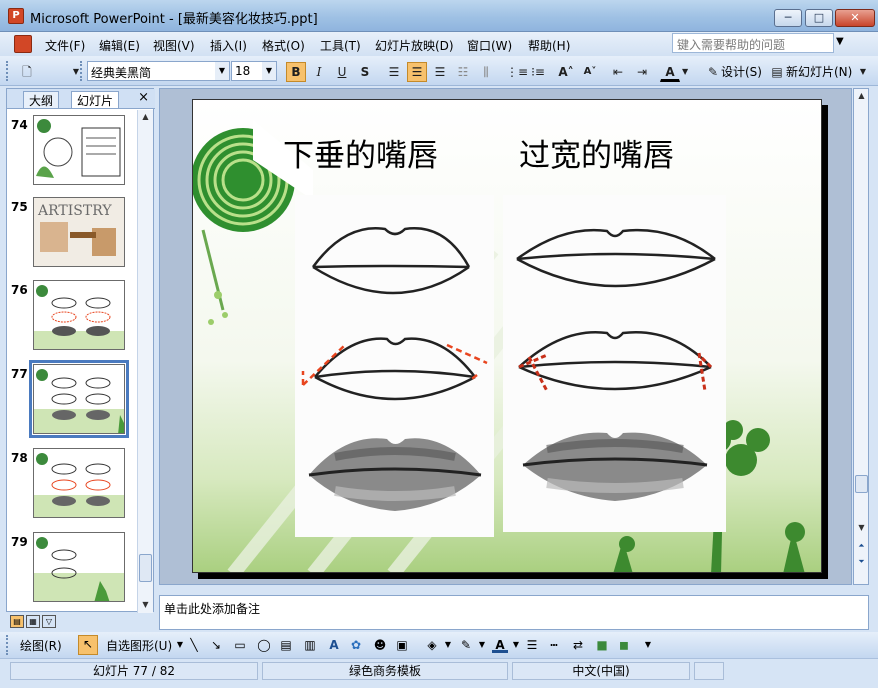 The height and width of the screenshot is (688, 878). Describe the element at coordinates (538, 72) in the screenshot. I see `bullets-icon: ⁝≡` at that location.